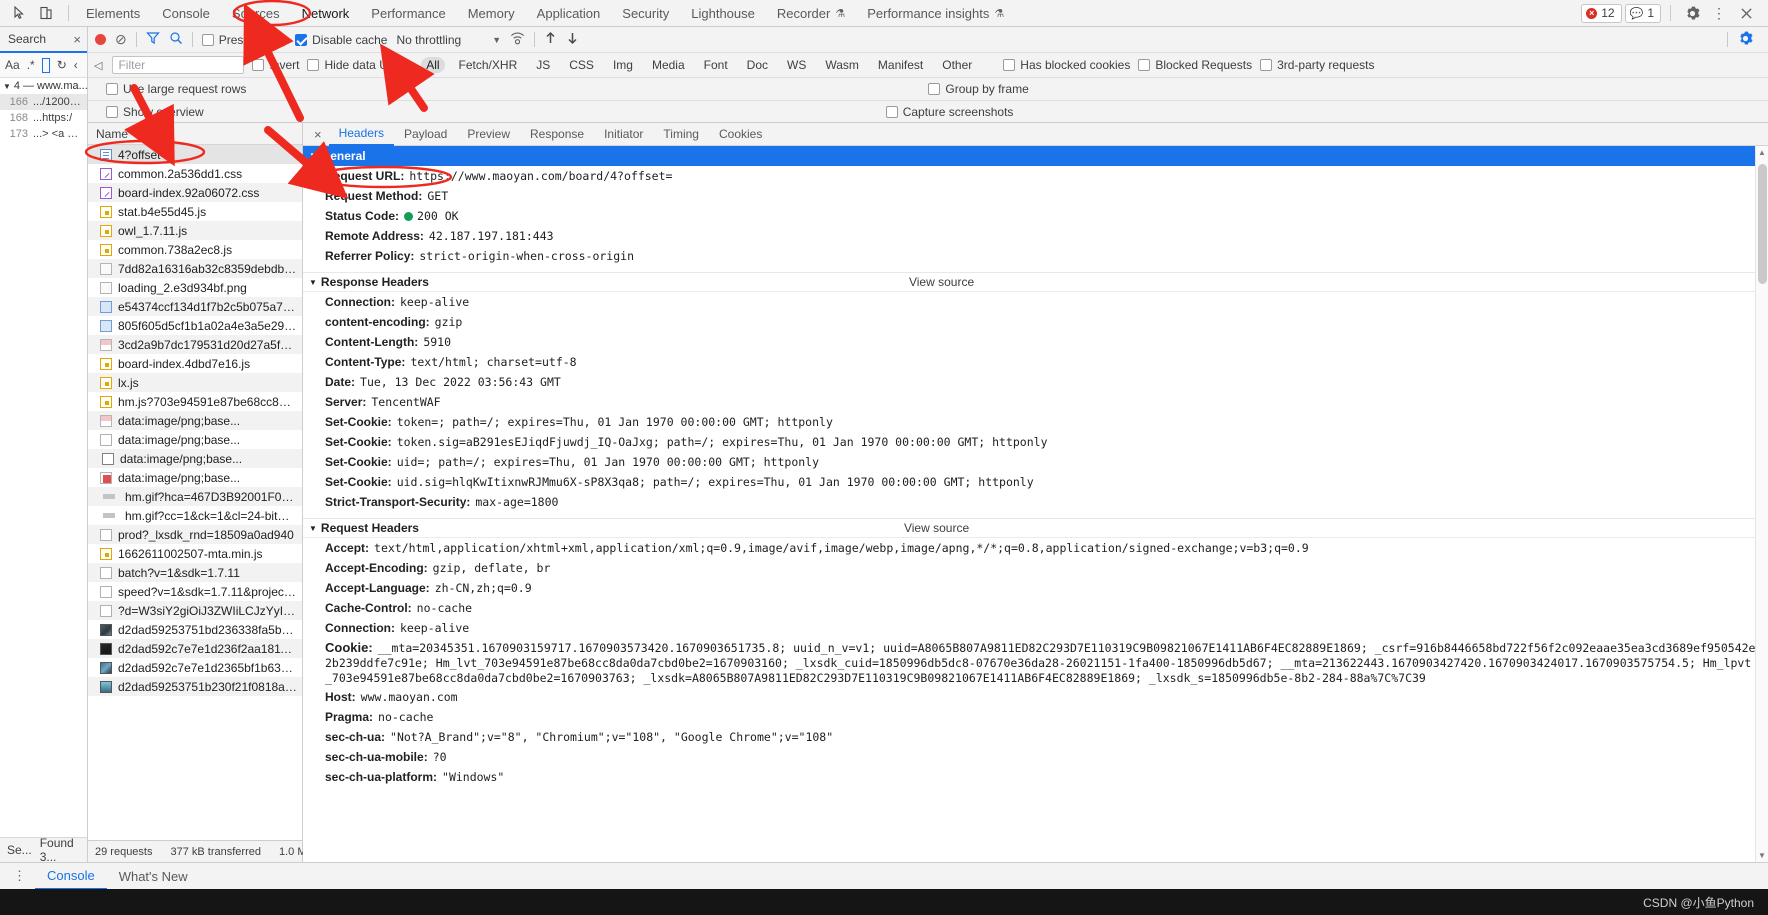 The image size is (1768, 915). Describe the element at coordinates (811, 13) in the screenshot. I see `tab-recorder: Recorder ⚗` at that location.